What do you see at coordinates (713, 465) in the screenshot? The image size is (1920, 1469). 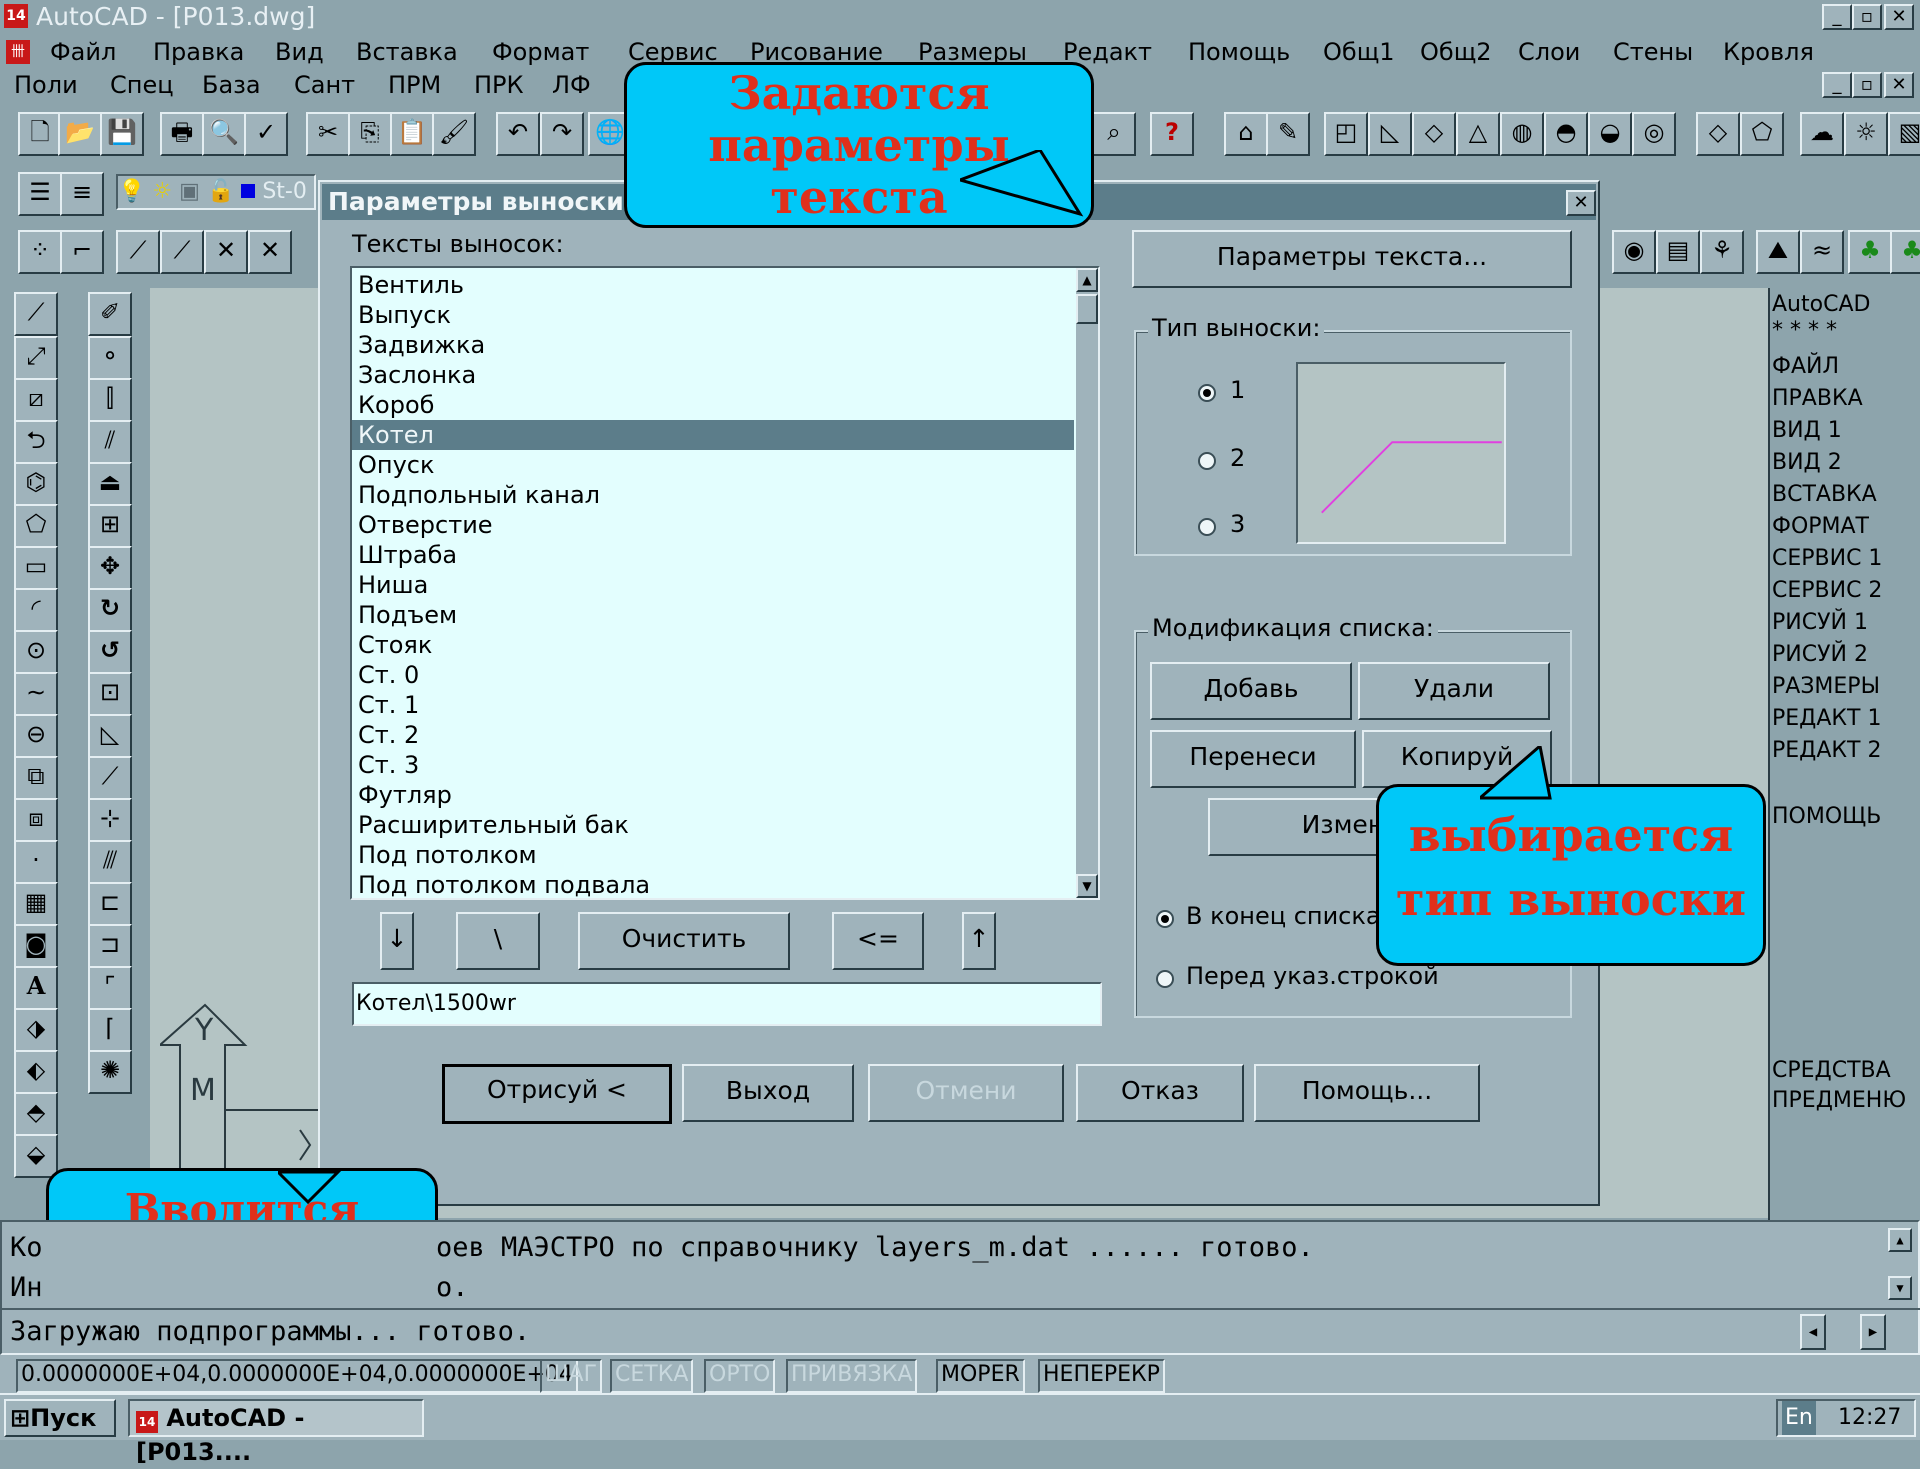 I see `list-item: Опуск` at bounding box center [713, 465].